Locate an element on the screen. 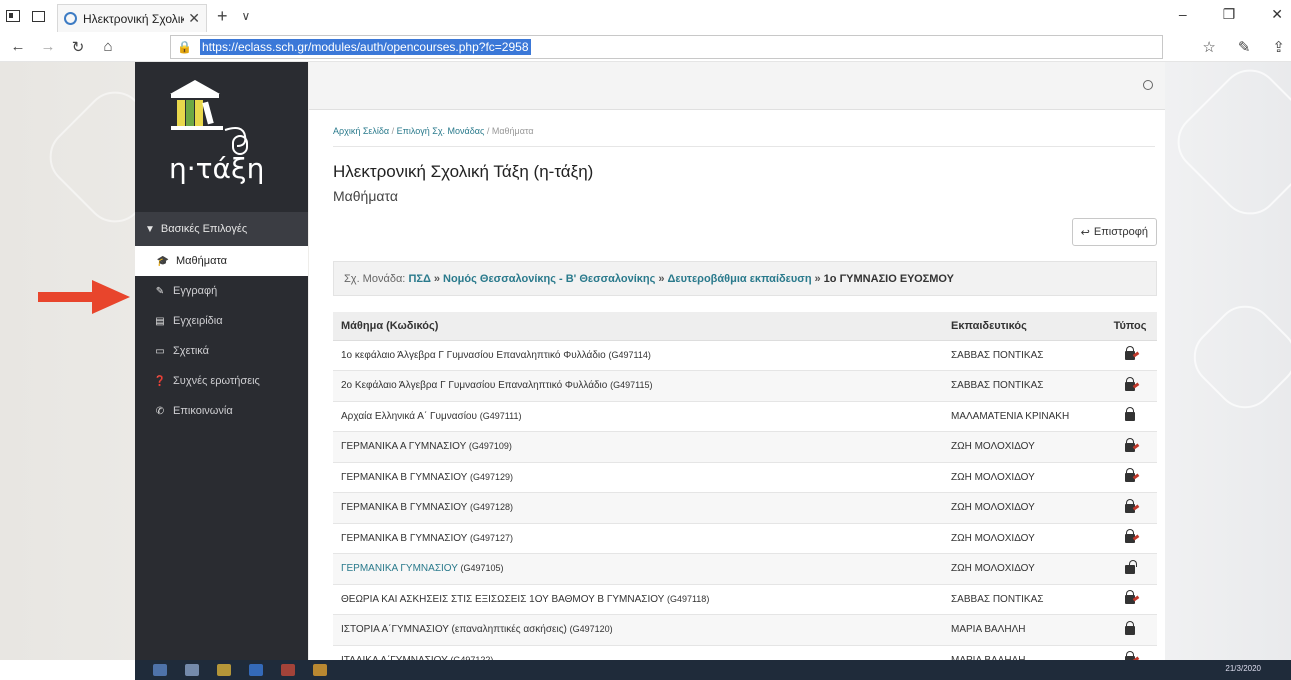  site-favicon-icon is located at coordinates (70, 18).